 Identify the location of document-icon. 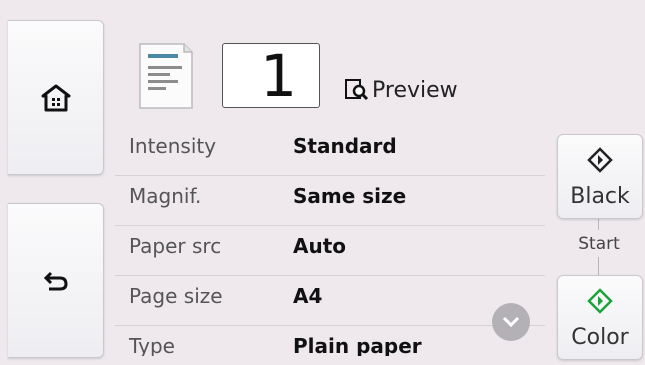
(166, 76).